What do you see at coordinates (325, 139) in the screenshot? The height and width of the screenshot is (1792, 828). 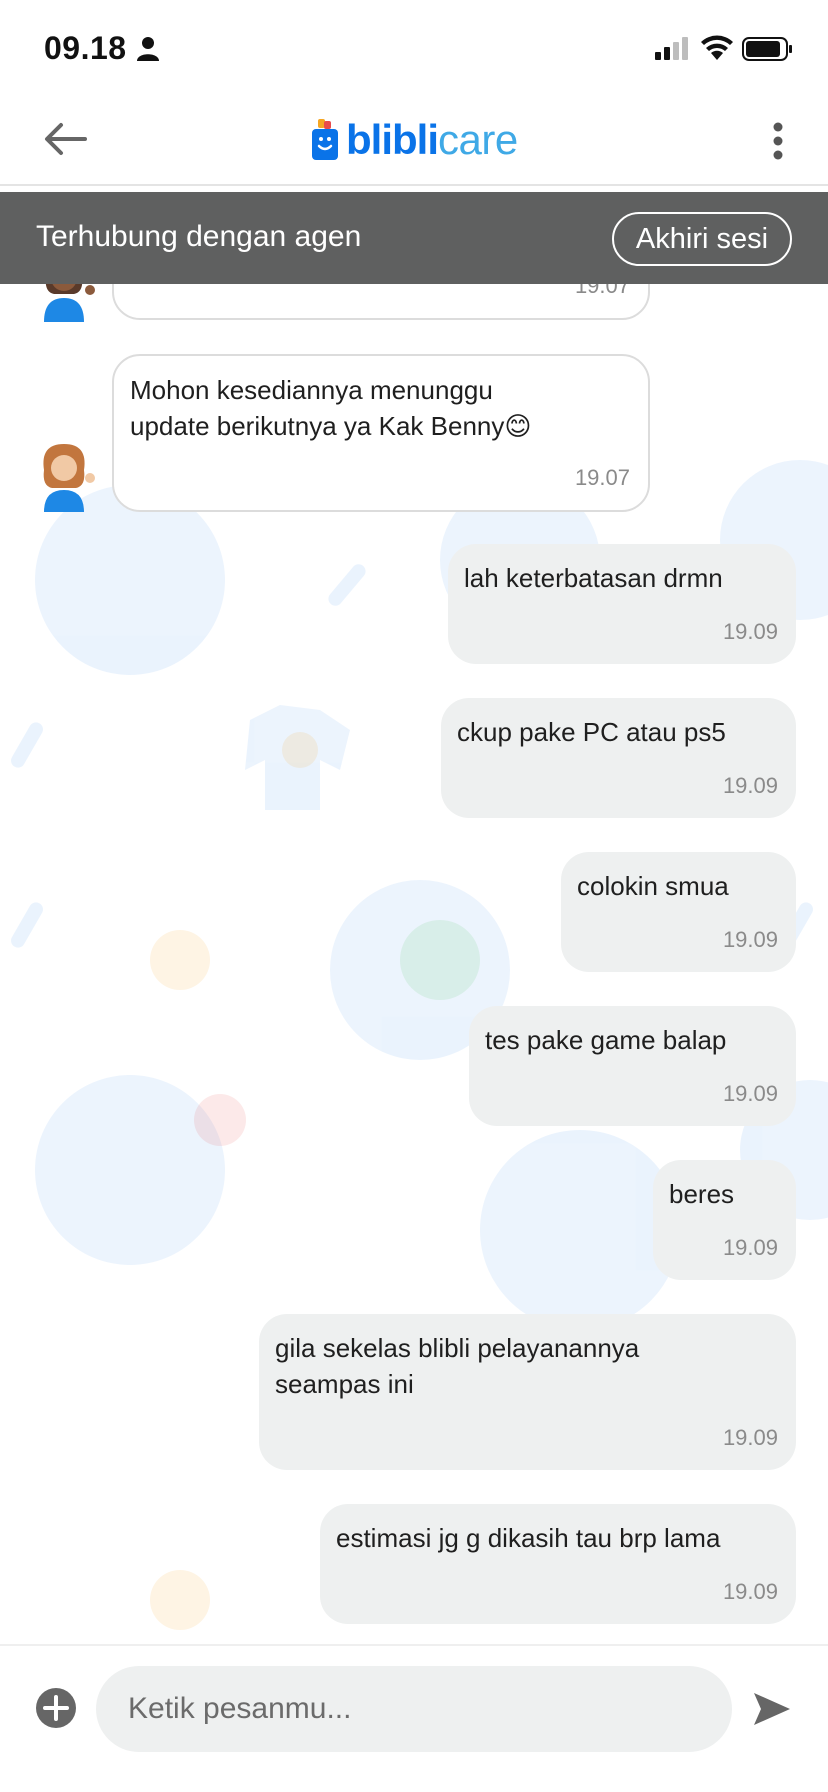 I see `shopping-bag-logo-icon` at bounding box center [325, 139].